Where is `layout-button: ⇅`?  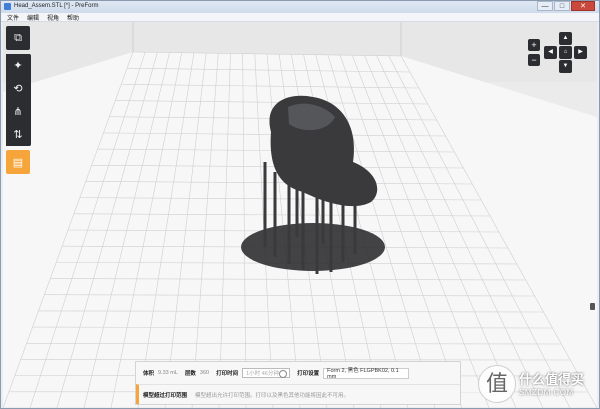
layout-button: ⇅ is located at coordinates (18, 134).